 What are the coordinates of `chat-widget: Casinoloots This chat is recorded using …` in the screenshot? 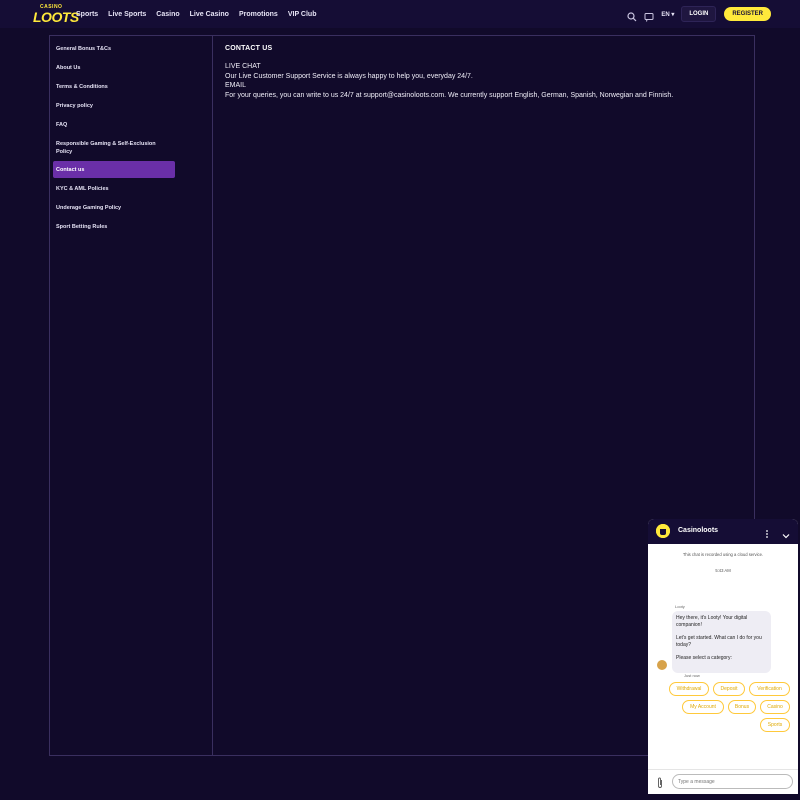 It's located at (723, 656).